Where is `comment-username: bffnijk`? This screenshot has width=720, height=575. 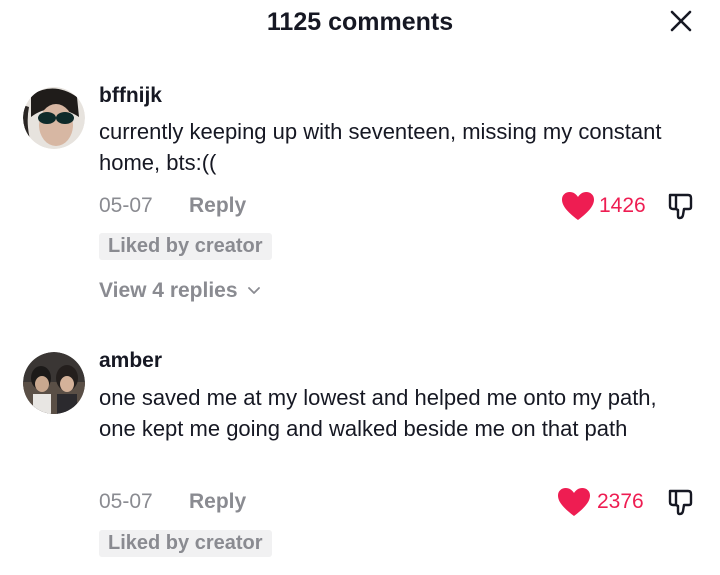 comment-username: bffnijk is located at coordinates (130, 96).